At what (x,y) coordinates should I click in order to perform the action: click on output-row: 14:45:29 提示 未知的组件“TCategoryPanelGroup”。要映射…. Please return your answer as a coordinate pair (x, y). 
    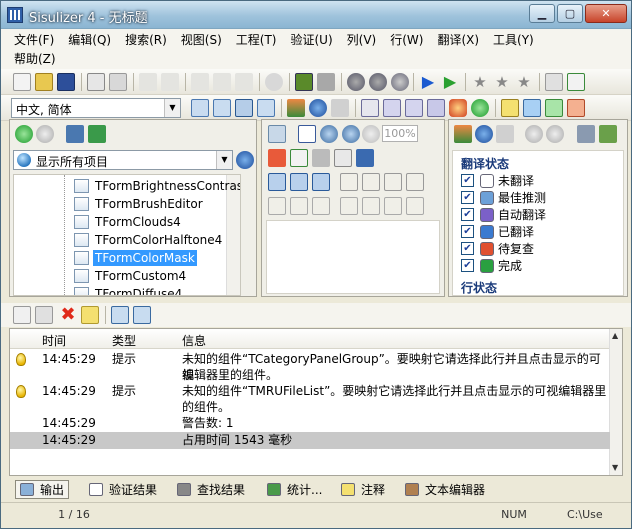
    Looking at the image, I should click on (310, 367).